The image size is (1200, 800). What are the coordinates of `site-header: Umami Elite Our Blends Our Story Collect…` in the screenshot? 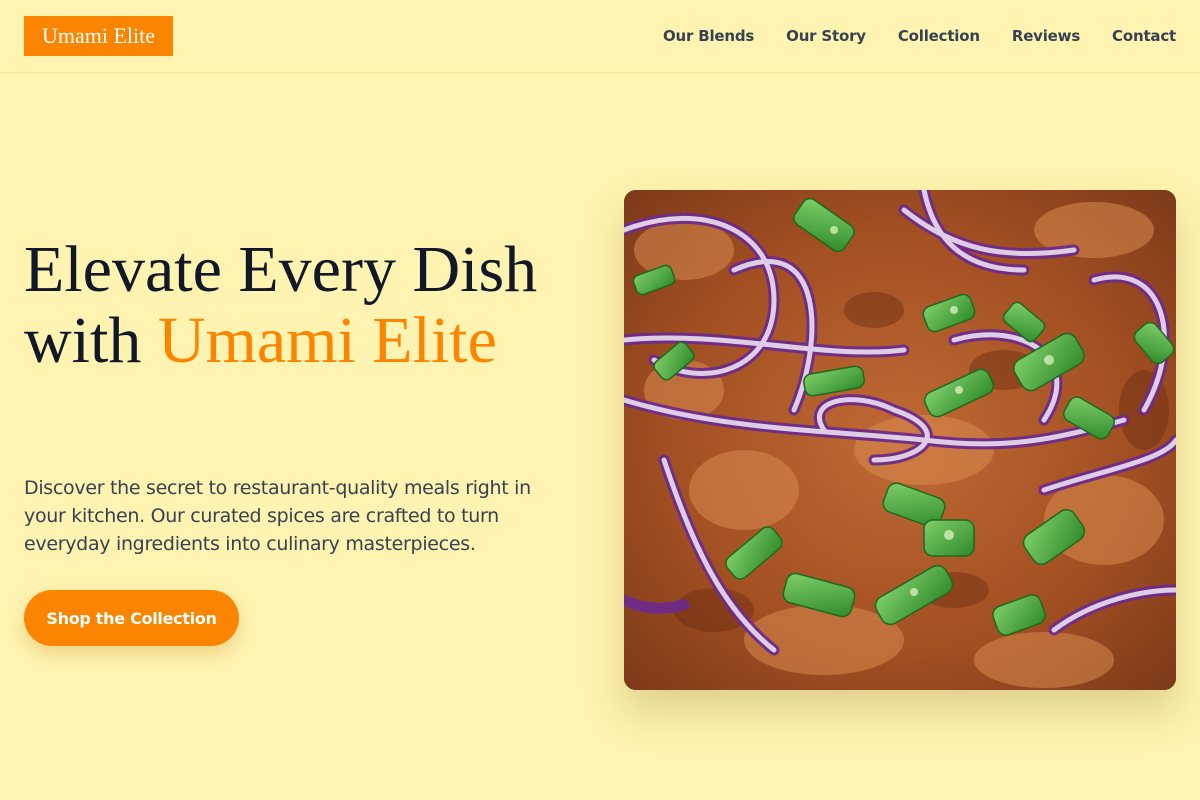 It's located at (600, 36).